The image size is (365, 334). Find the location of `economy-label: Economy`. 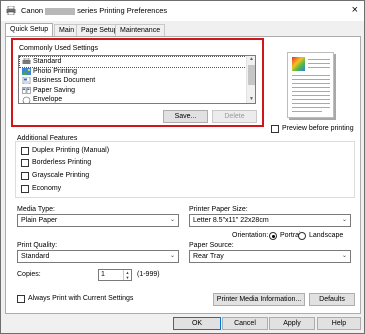

economy-label: Economy is located at coordinates (47, 188).